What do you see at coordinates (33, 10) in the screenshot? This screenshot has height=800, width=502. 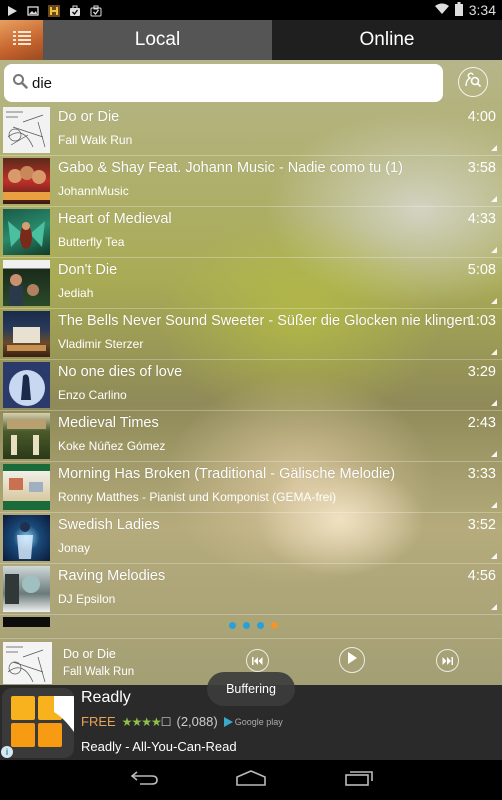 I see `image-notification-icon` at bounding box center [33, 10].